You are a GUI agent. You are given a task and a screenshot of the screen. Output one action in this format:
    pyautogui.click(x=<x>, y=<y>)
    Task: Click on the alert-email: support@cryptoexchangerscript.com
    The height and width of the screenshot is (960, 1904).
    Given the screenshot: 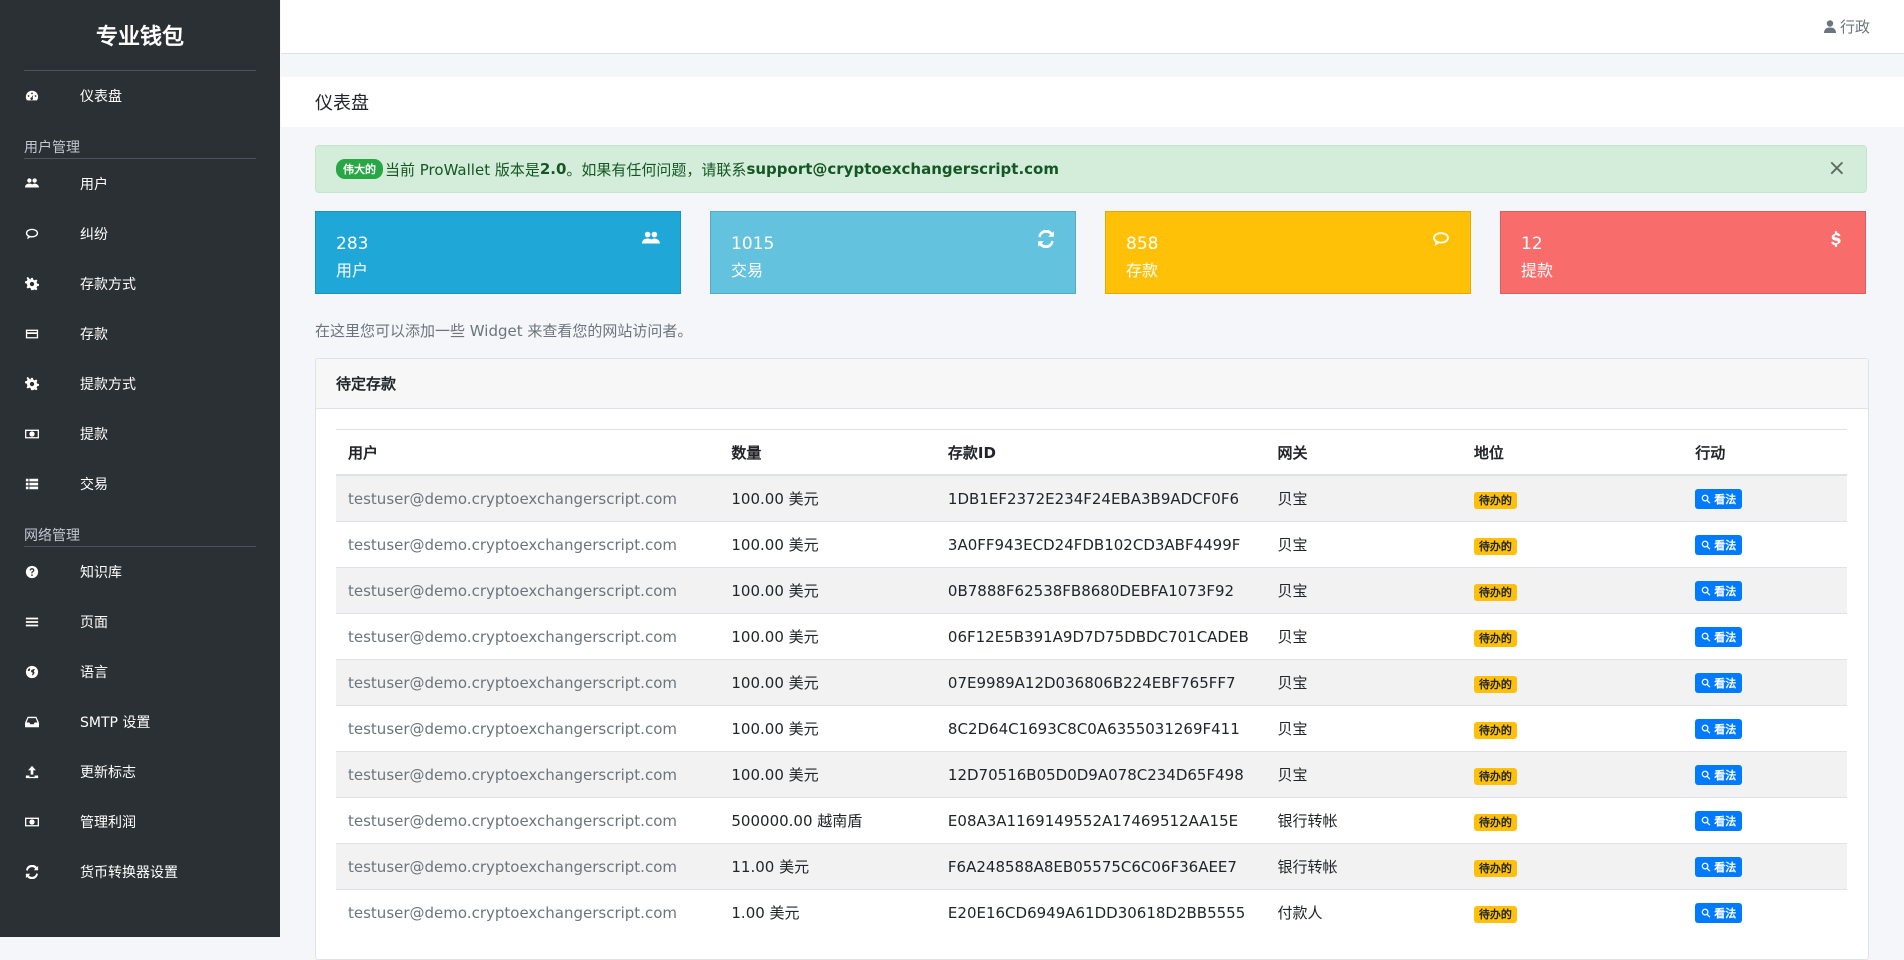 What is the action you would take?
    pyautogui.click(x=902, y=169)
    